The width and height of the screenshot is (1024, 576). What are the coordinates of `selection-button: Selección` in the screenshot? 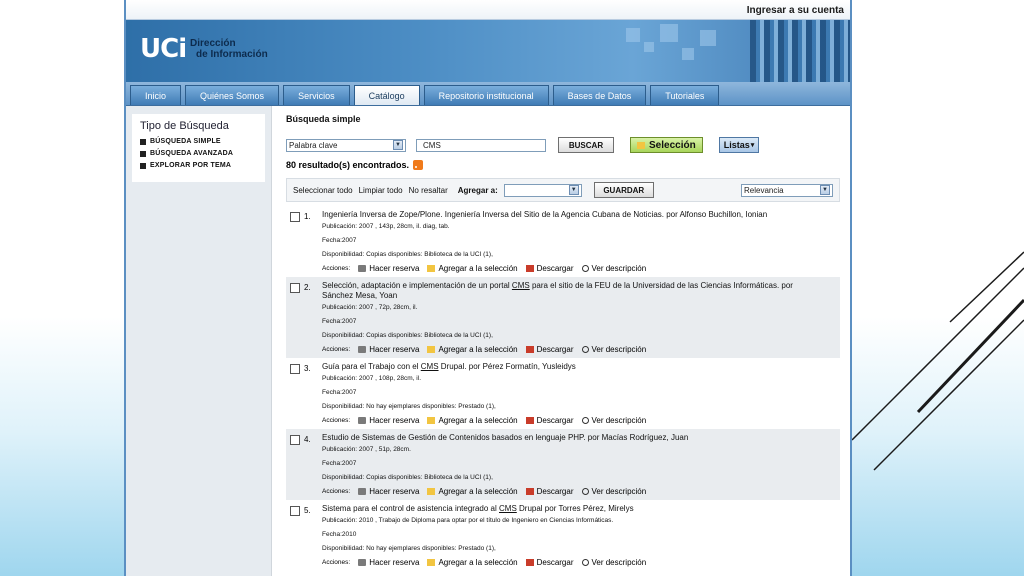 It's located at (666, 145).